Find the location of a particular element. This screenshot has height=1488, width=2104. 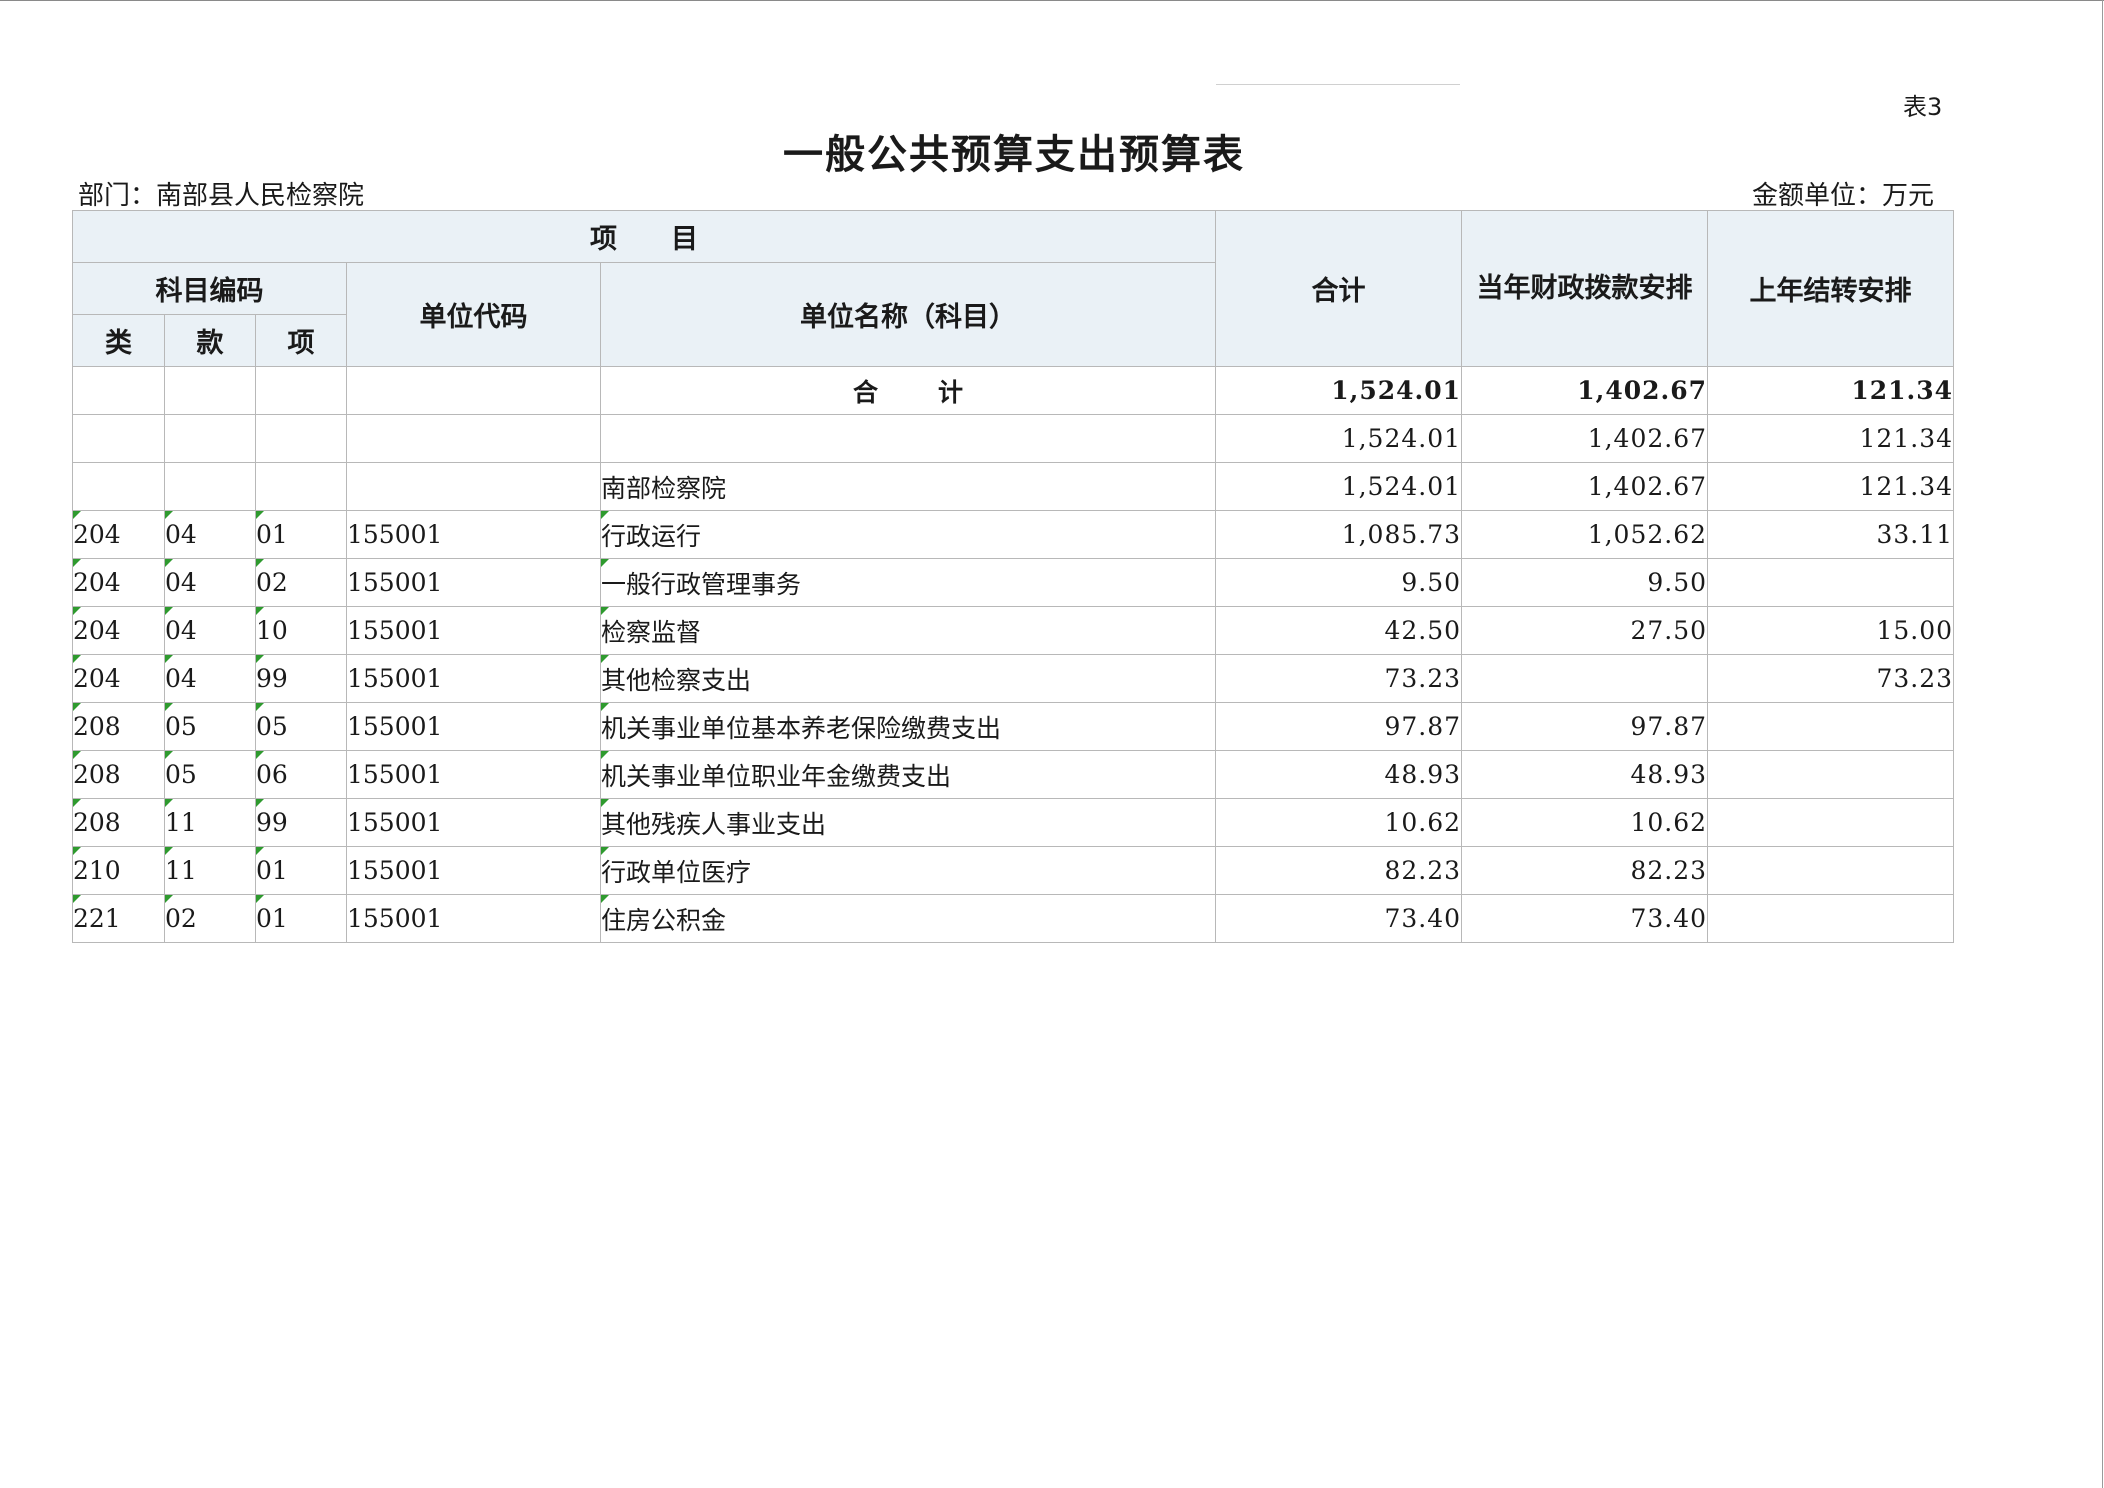

header-lei: 类 is located at coordinates (118, 340).